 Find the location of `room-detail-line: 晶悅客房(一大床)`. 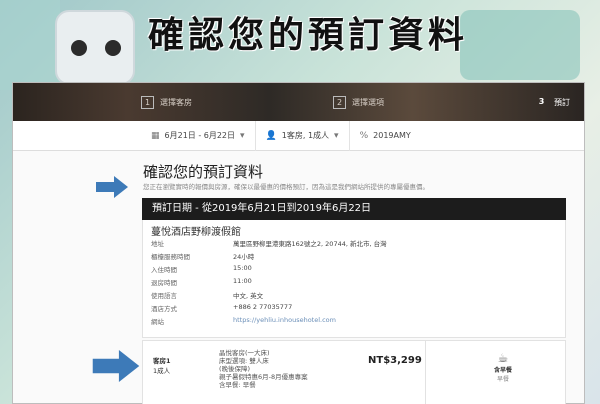

room-detail-line: 晶悅客房(一大床) is located at coordinates (244, 353).